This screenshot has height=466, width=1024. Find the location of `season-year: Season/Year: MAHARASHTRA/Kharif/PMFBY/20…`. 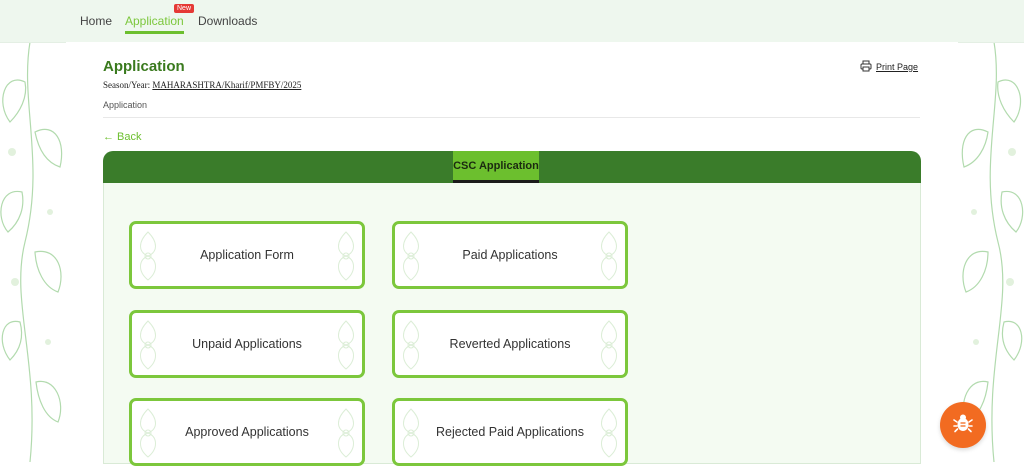

season-year: Season/Year: MAHARASHTRA/Kharif/PMFBY/20… is located at coordinates (202, 85).